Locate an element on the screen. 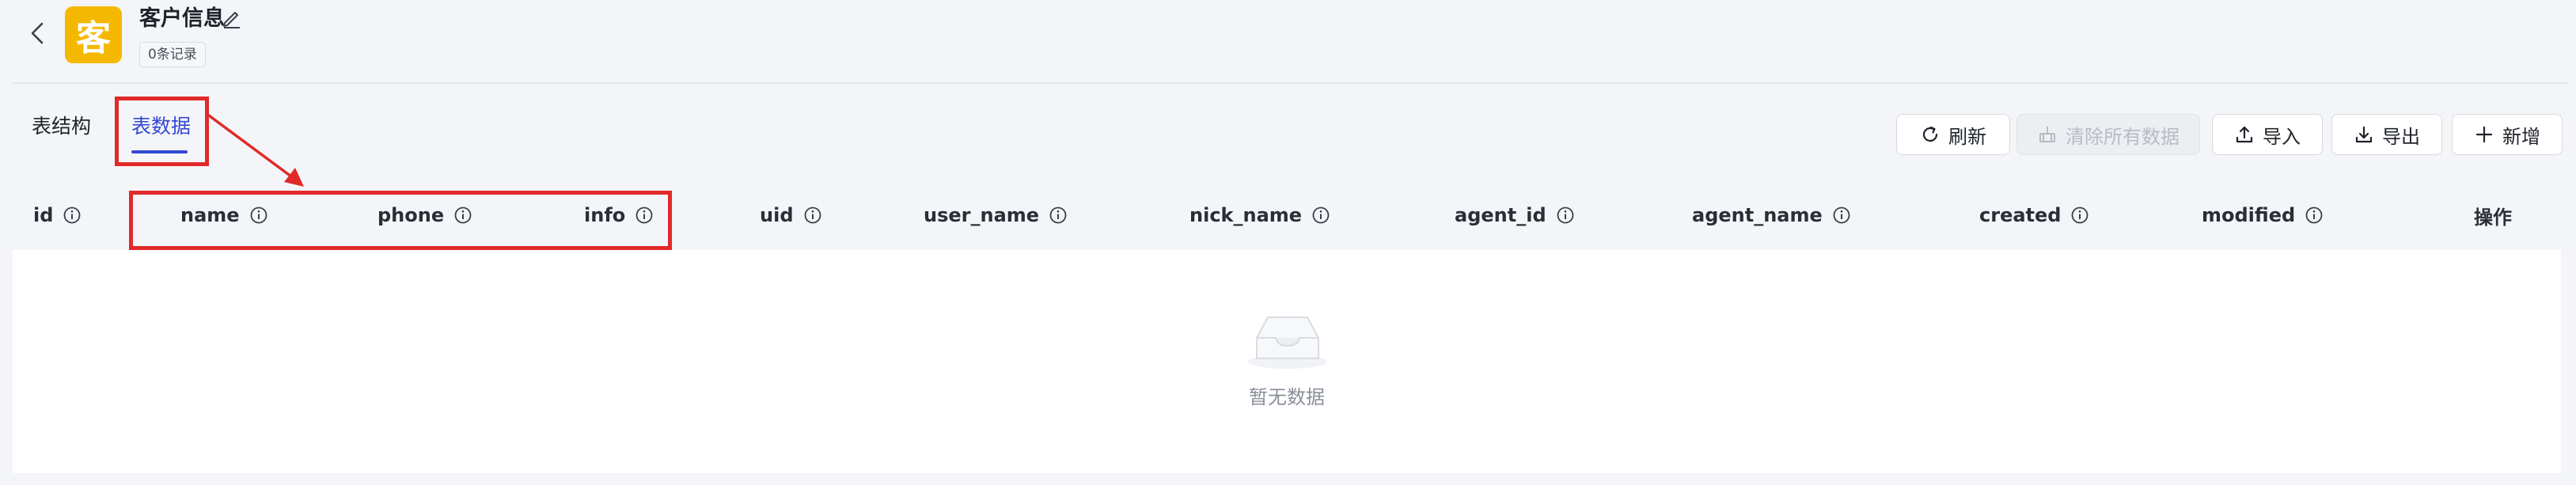  annotation-arrow is located at coordinates (255, 150).